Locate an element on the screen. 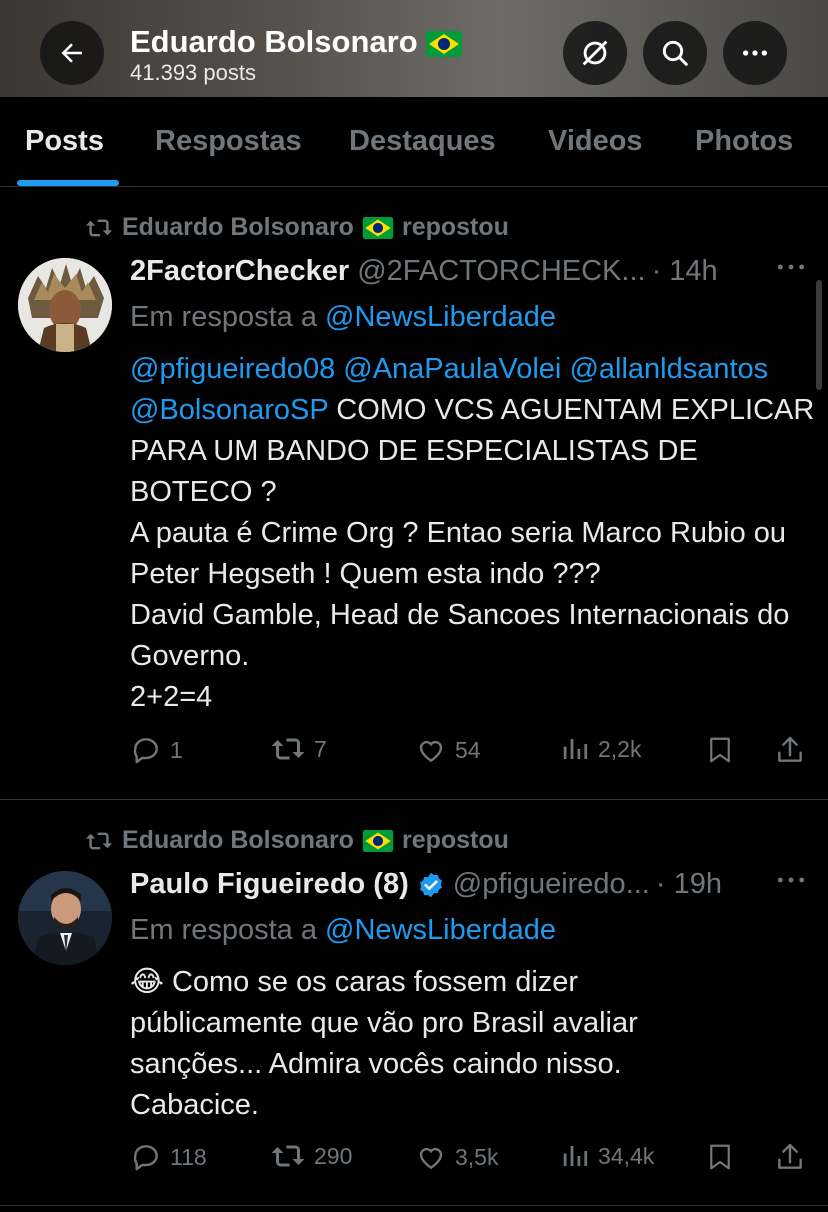 The width and height of the screenshot is (828, 1212). tab-posts: Posts is located at coordinates (64, 141).